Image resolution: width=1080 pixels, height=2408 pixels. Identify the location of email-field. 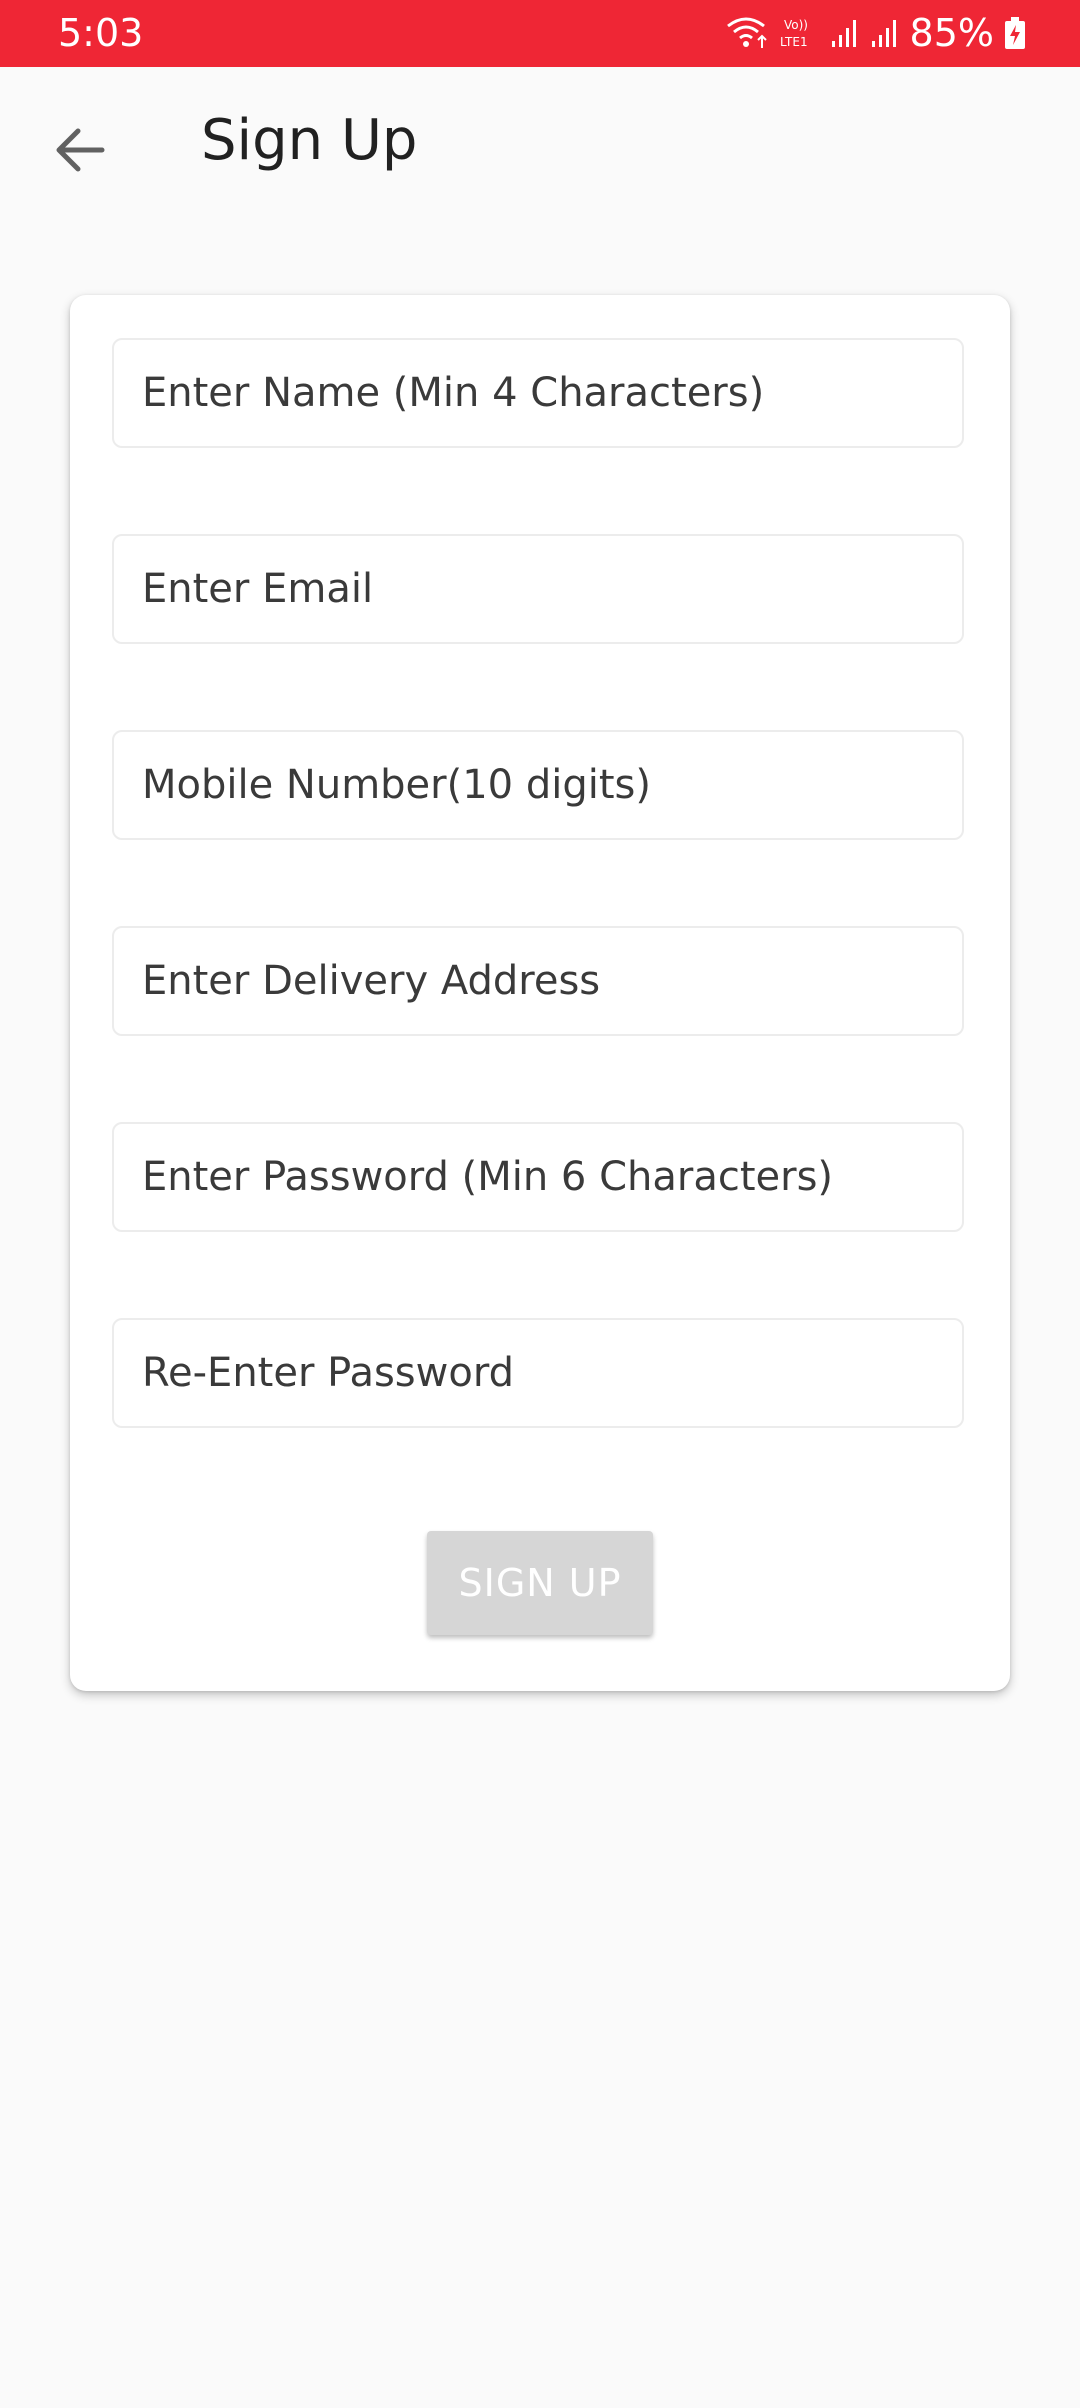
(538, 589).